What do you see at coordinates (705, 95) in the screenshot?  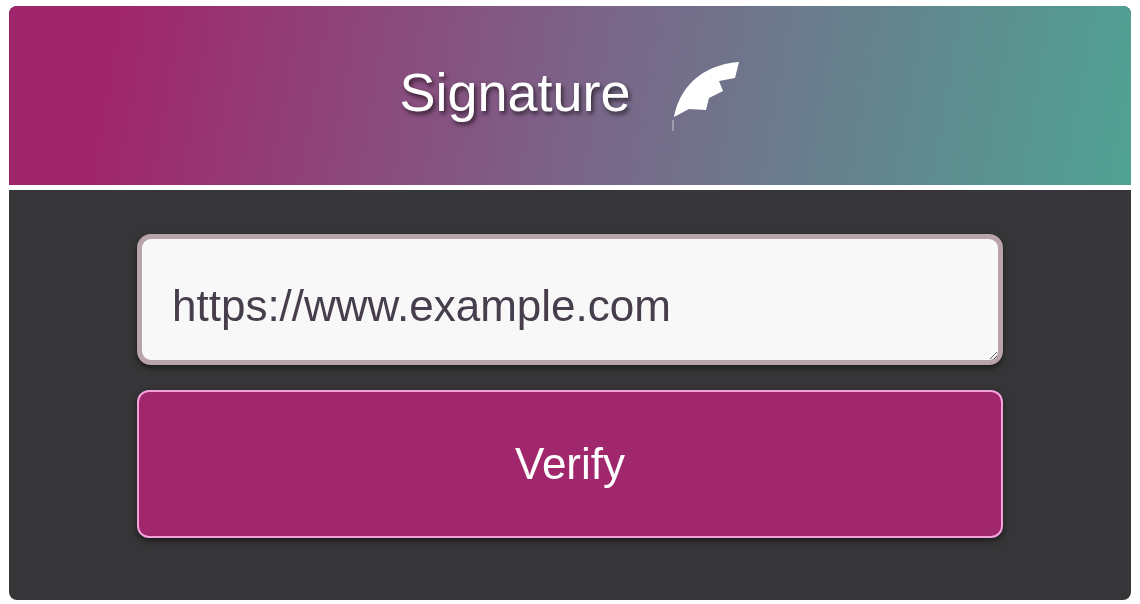 I see `feather-icon` at bounding box center [705, 95].